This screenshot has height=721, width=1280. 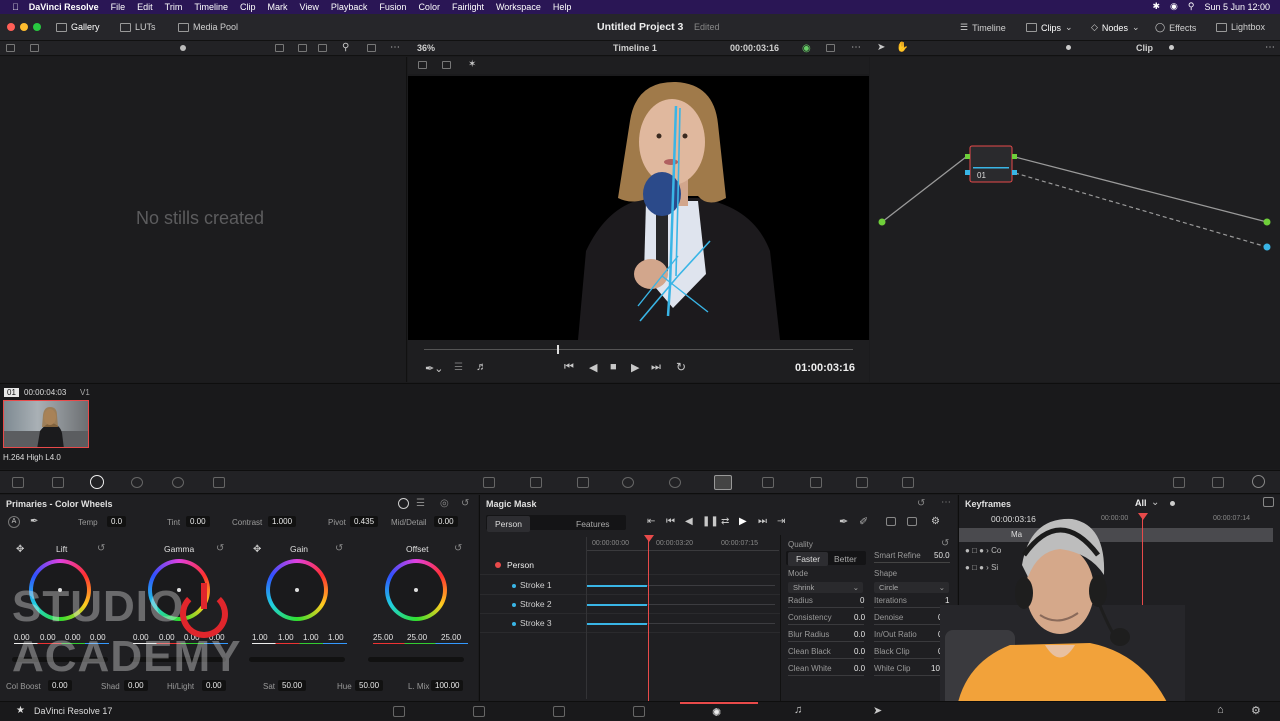 I want to click on mask-view-icon, so click(x=912, y=521).